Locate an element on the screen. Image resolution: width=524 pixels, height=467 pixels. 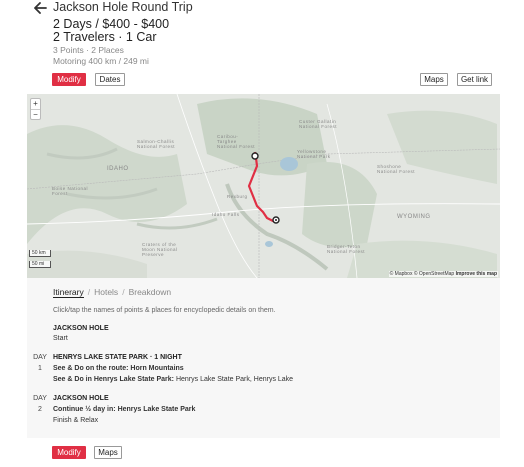
map-label-caribou: Caribou-Targhee National Forest is located at coordinates (236, 141).